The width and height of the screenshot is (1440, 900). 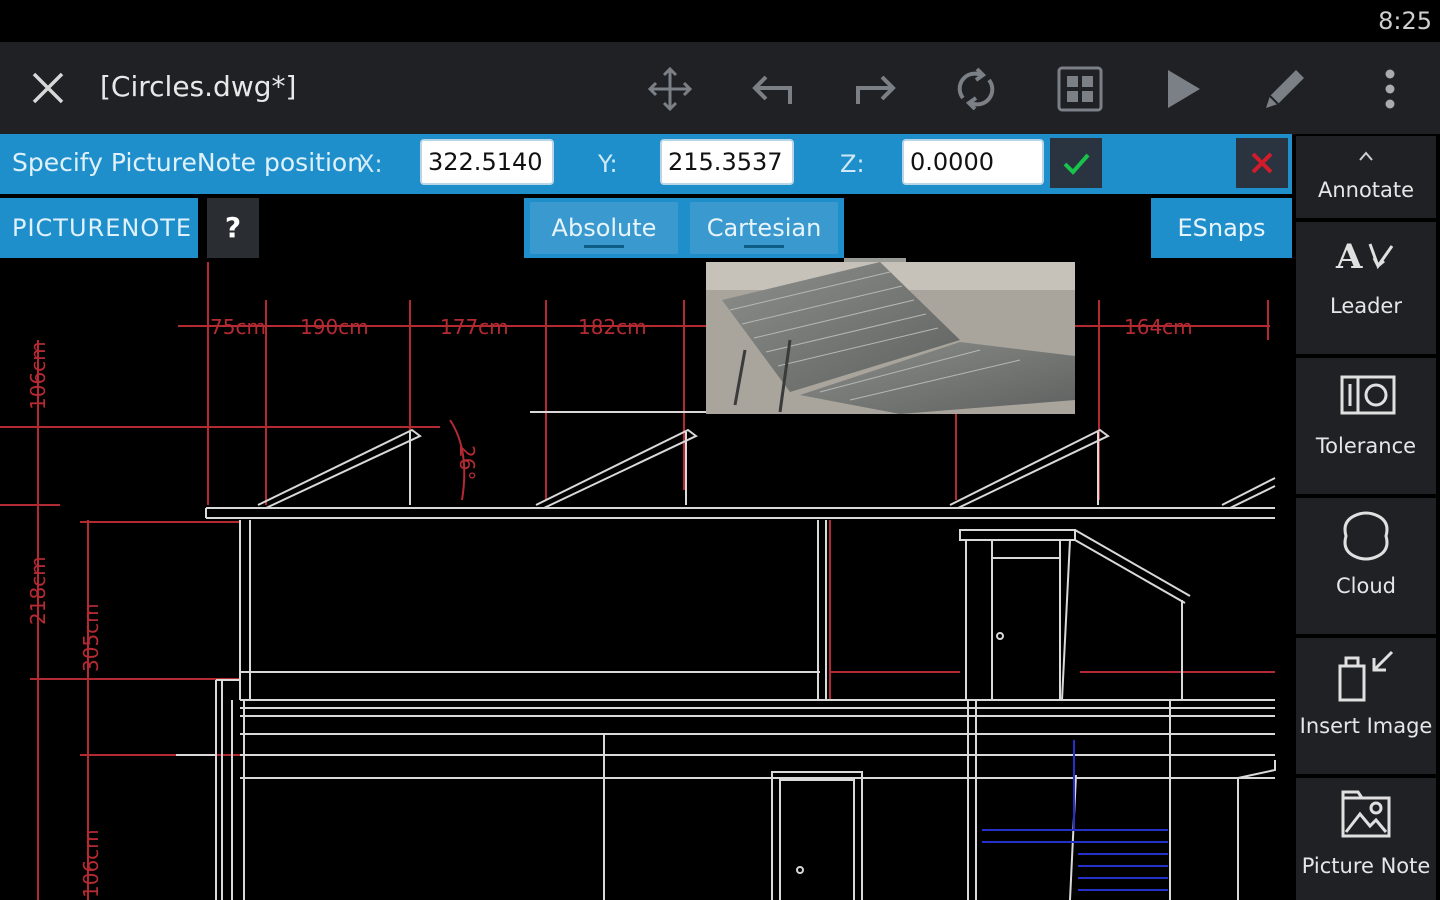 What do you see at coordinates (238, 327) in the screenshot?
I see `dim-75cm: 75cm` at bounding box center [238, 327].